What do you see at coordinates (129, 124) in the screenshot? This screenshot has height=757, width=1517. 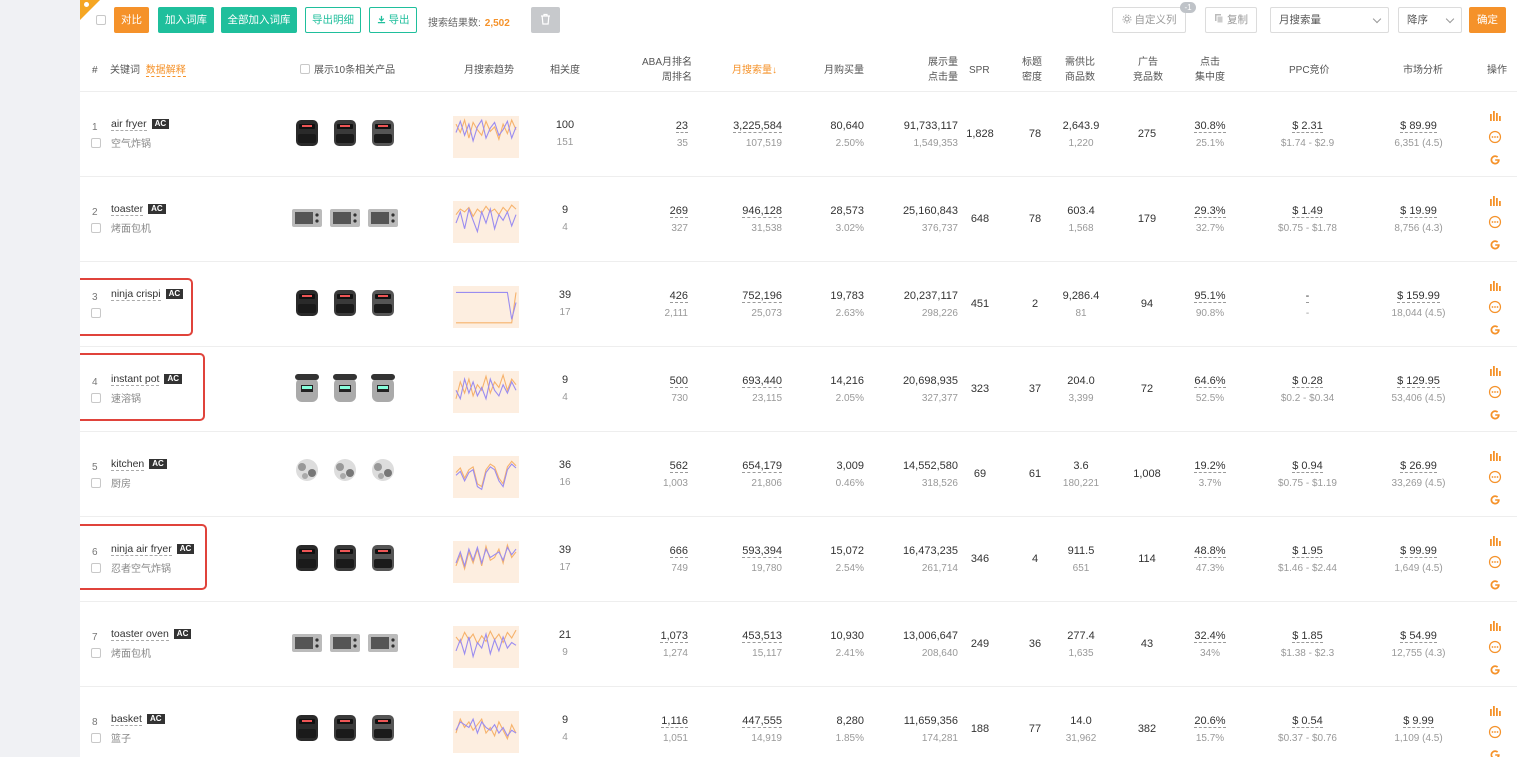 I see `keyword-text: air fryer` at bounding box center [129, 124].